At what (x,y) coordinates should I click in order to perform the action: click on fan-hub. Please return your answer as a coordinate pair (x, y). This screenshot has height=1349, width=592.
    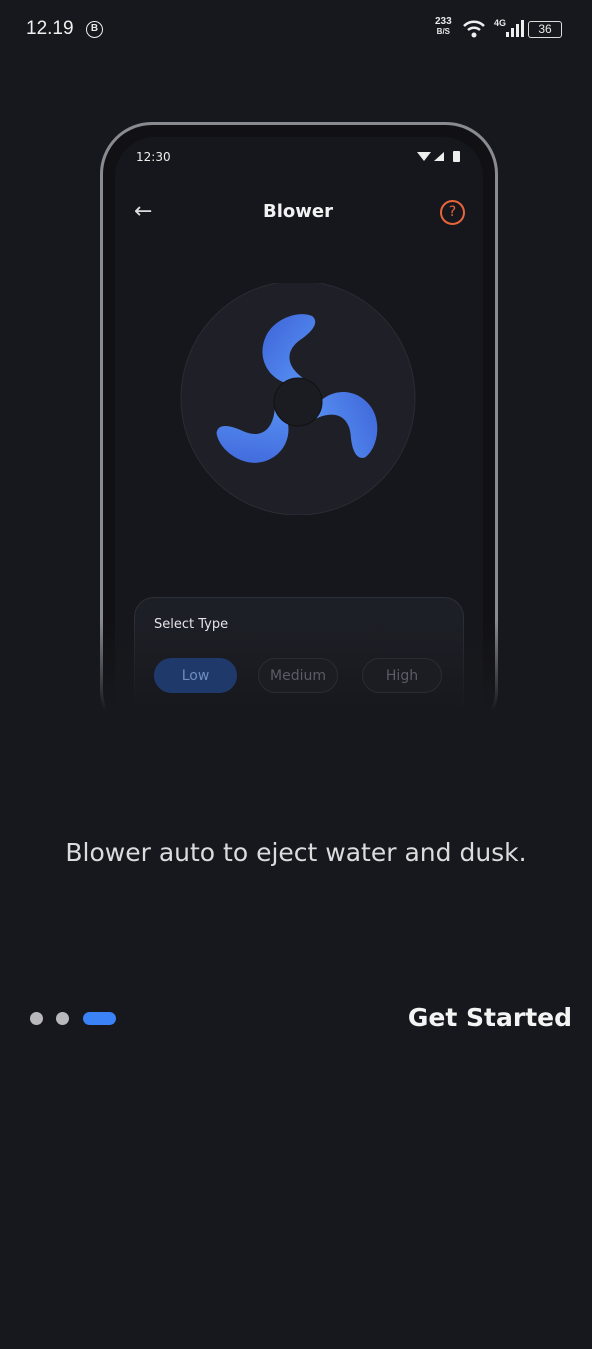
    Looking at the image, I should click on (298, 402).